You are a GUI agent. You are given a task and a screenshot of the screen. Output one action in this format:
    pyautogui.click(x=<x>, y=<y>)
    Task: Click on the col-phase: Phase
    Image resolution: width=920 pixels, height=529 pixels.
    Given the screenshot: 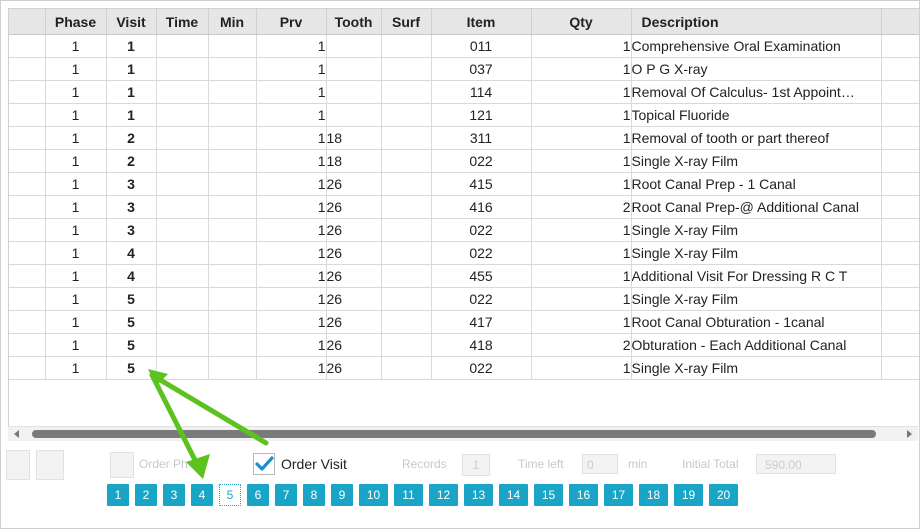 What is the action you would take?
    pyautogui.click(x=76, y=22)
    